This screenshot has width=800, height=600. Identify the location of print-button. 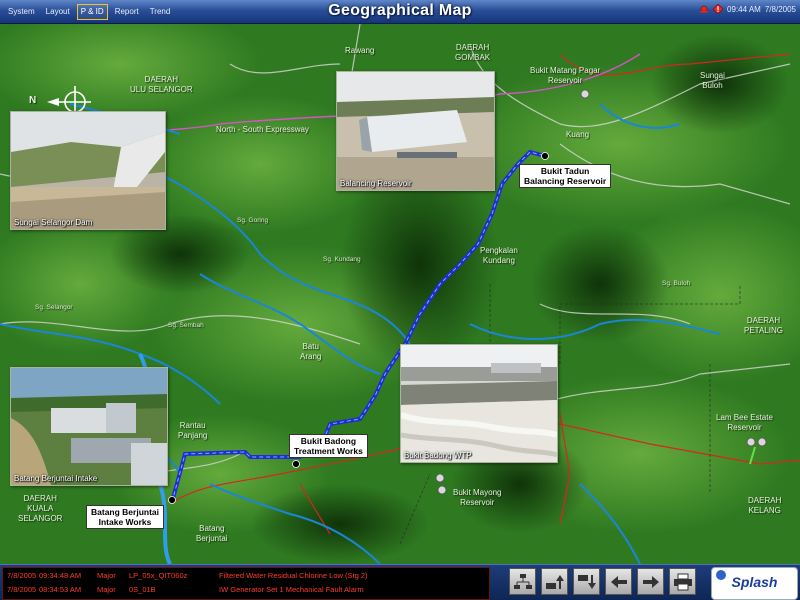
(682, 581).